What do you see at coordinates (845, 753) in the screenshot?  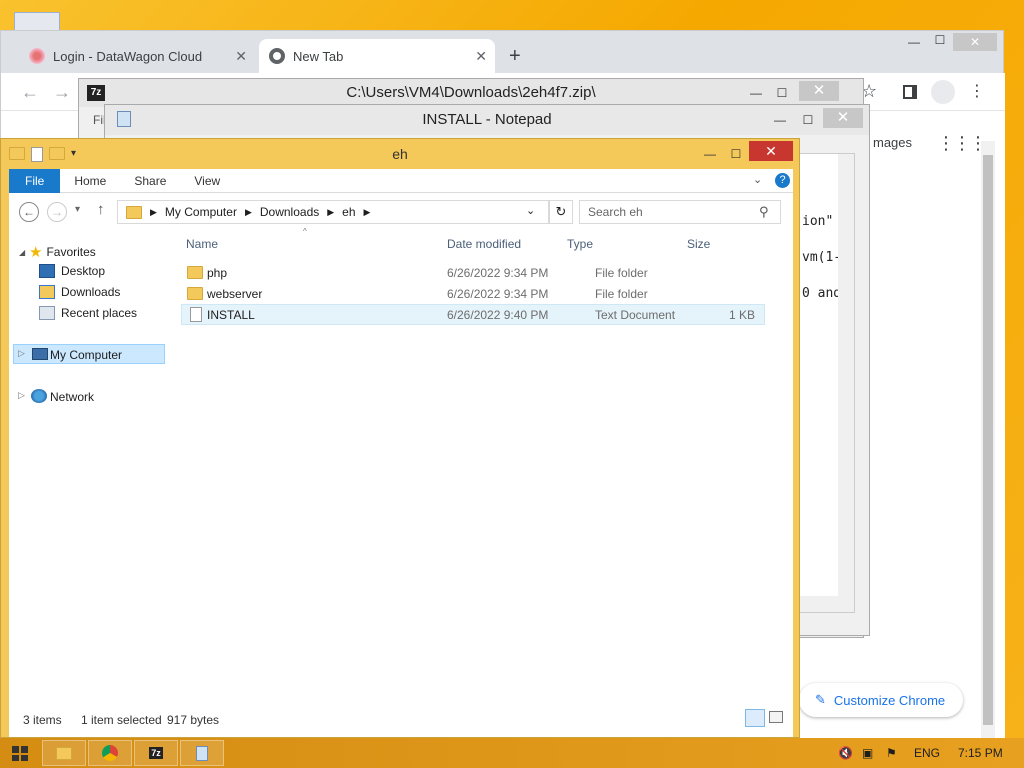 I see `volume-muted-icon: 🔇` at bounding box center [845, 753].